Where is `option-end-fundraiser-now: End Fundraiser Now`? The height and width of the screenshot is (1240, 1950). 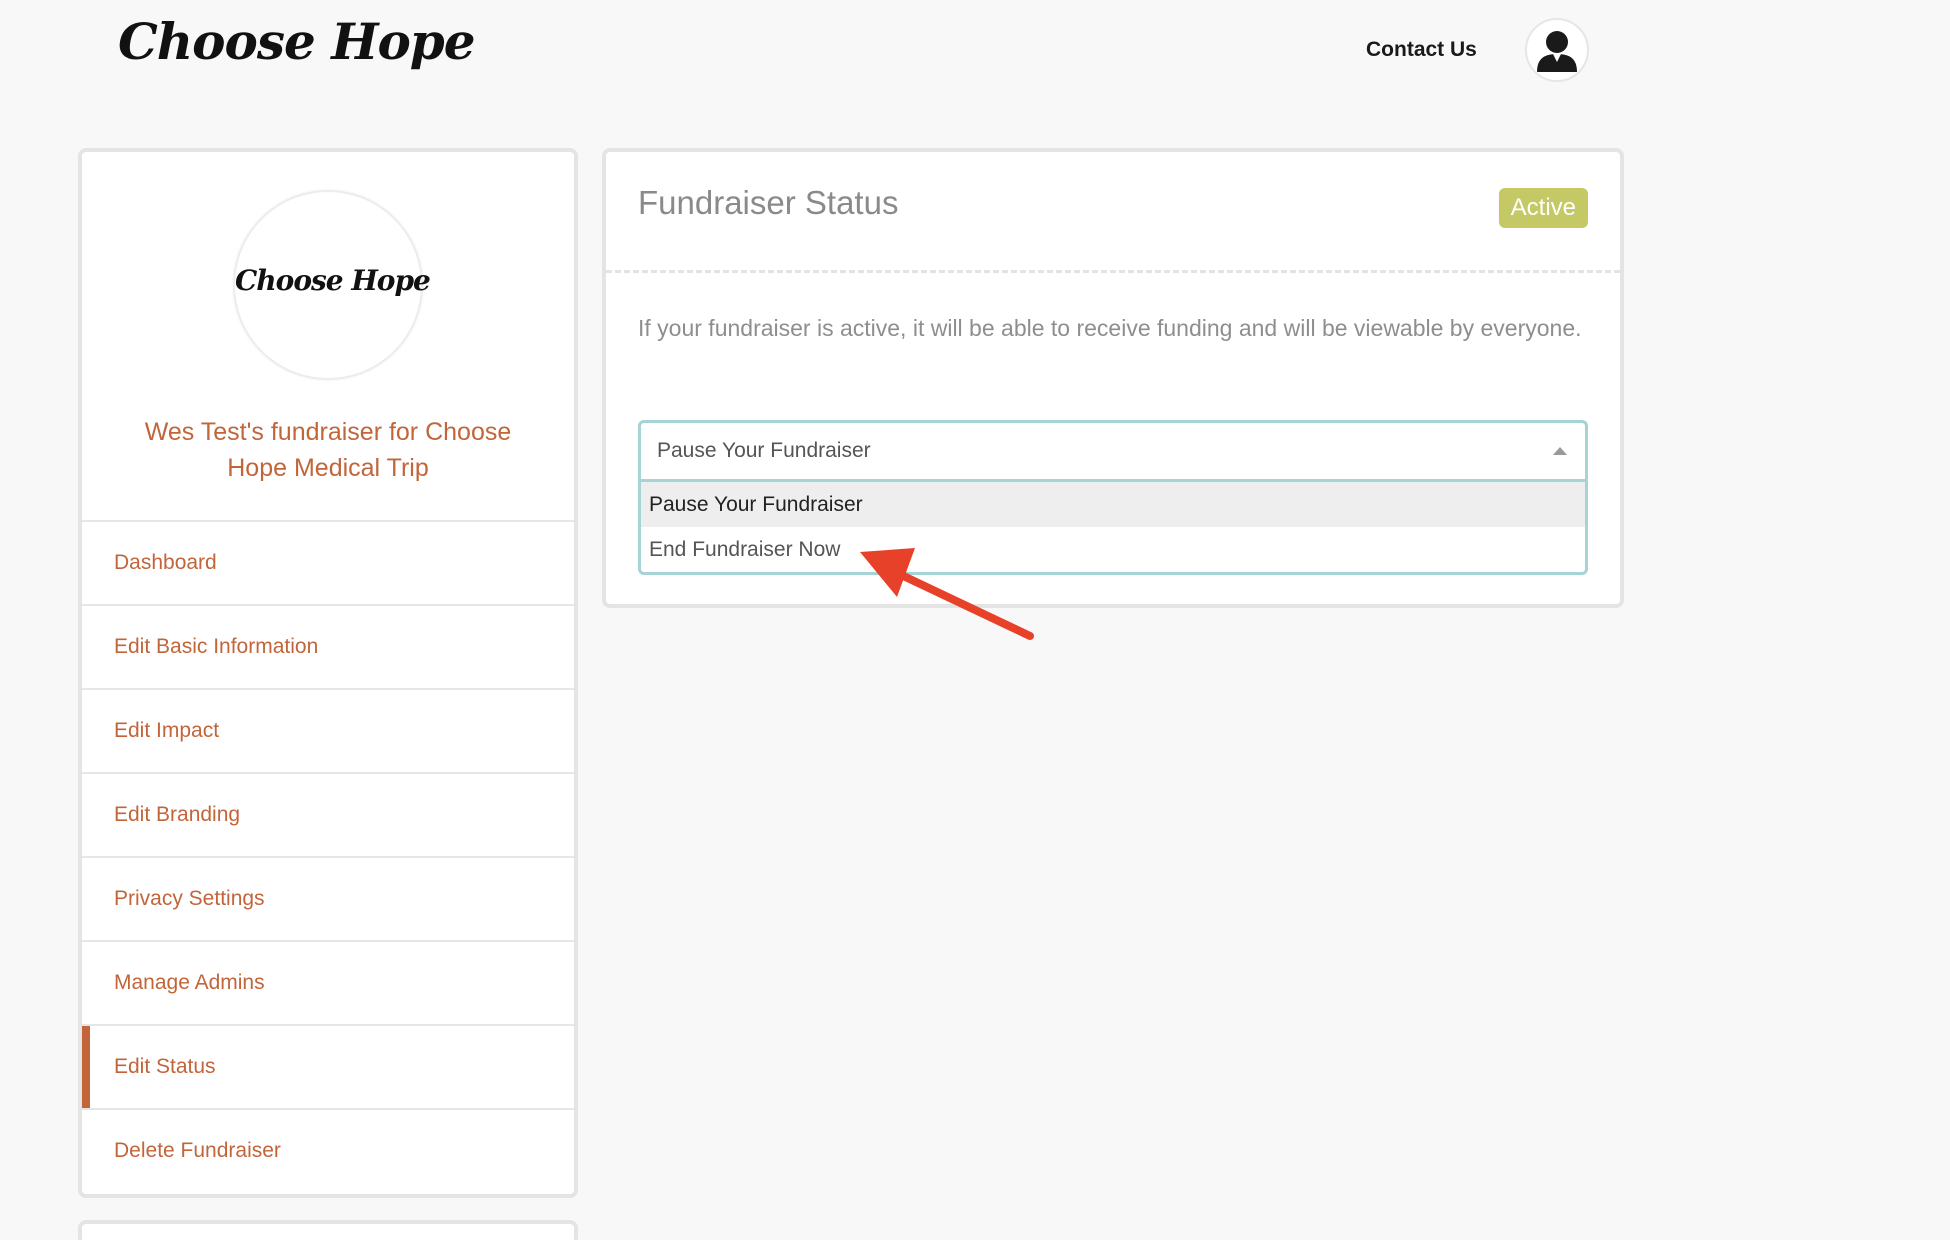
option-end-fundraiser-now: End Fundraiser Now is located at coordinates (1113, 549).